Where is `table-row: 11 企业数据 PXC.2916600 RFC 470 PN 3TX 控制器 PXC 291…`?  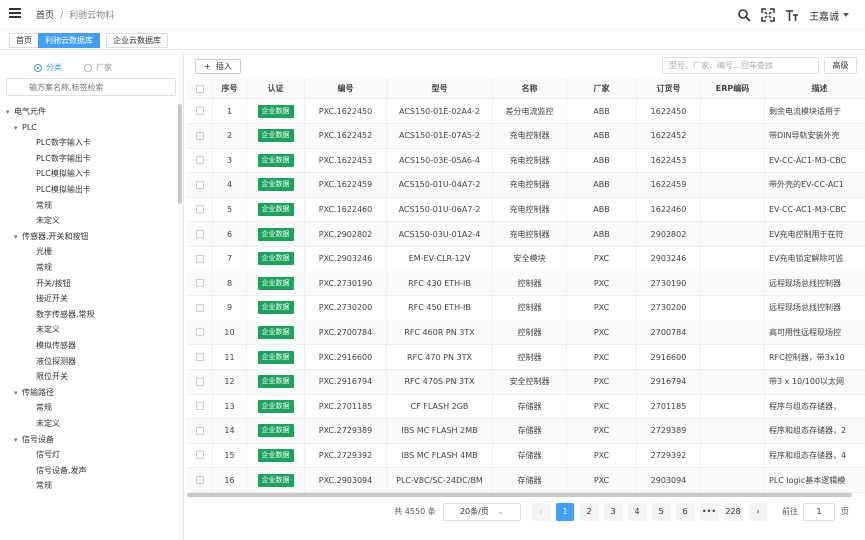 table-row: 11 企业数据 PXC.2916600 RFC 470 PN 3TX 控制器 PXC 291… is located at coordinates (526, 357).